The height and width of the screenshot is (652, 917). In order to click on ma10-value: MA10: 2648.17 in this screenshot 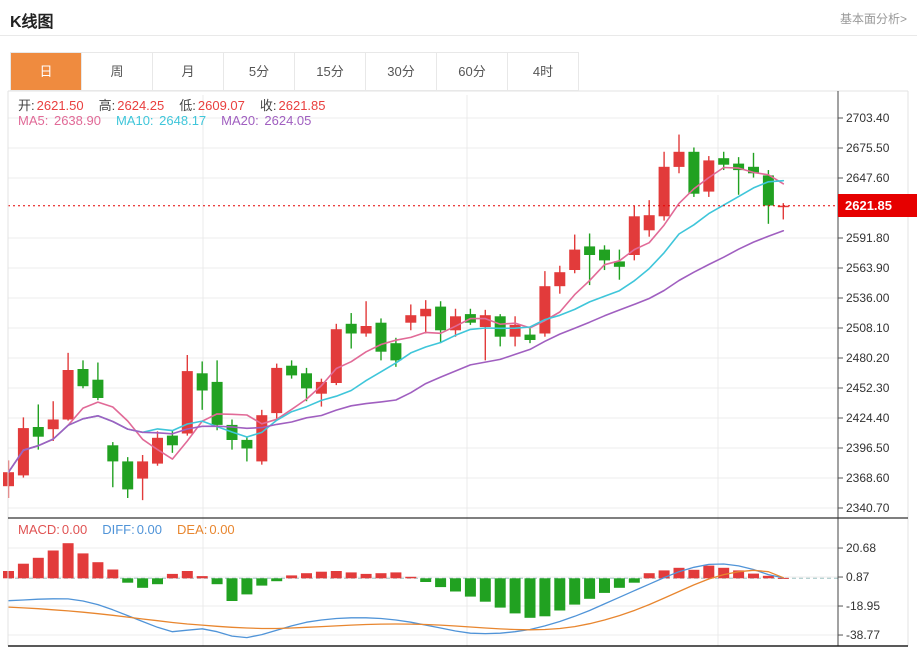, I will do `click(161, 120)`.